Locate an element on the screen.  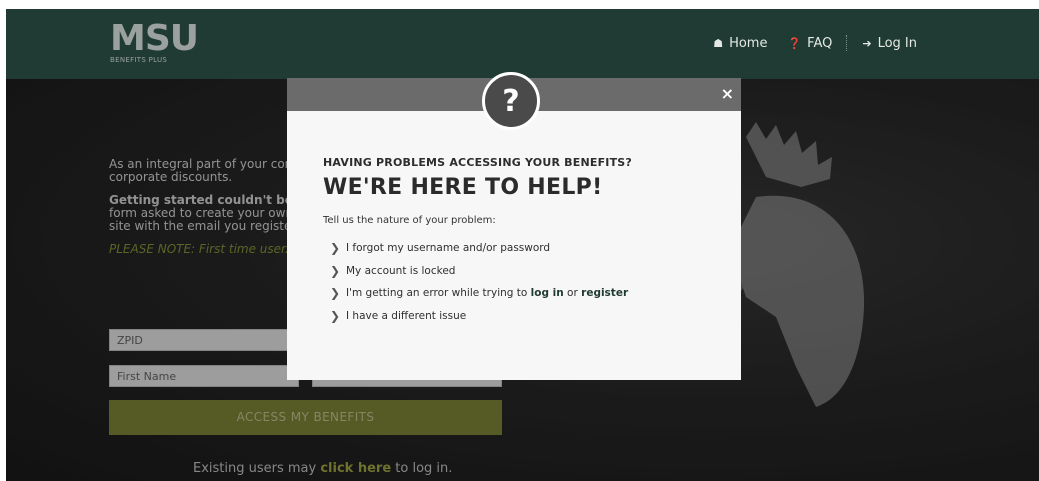
close-icon: × is located at coordinates (727, 94).